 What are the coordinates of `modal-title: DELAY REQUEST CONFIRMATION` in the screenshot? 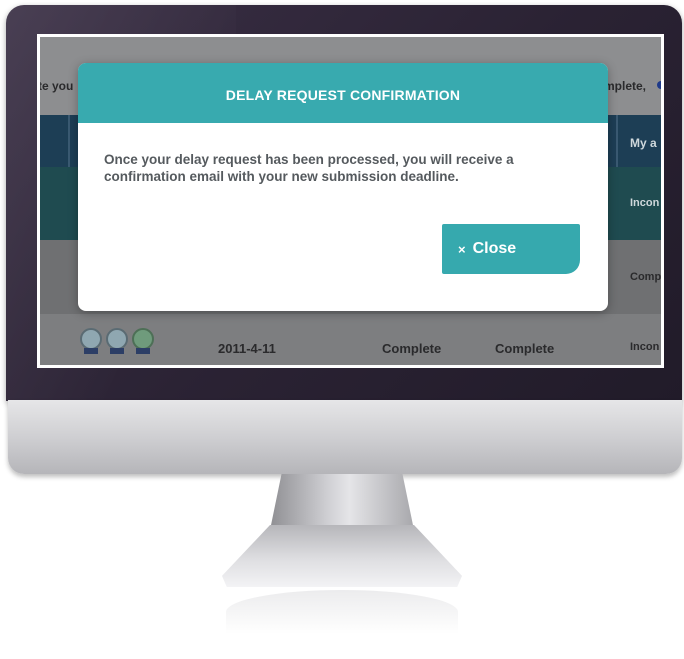 It's located at (343, 95).